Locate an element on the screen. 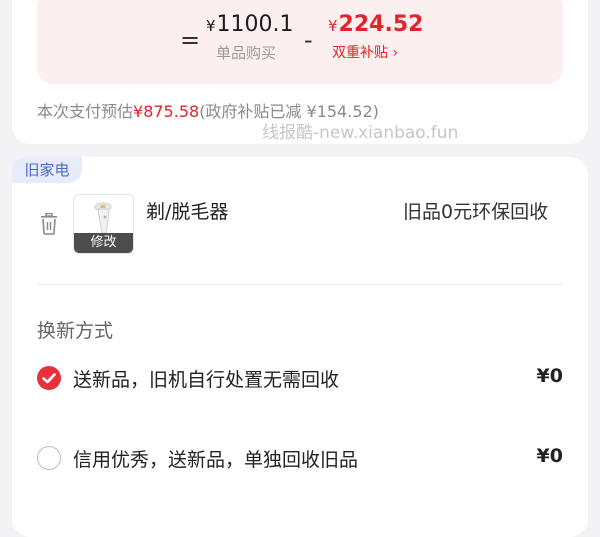 The width and height of the screenshot is (600, 537). estimate-prefix: 本次支付预估 is located at coordinates (85, 111).